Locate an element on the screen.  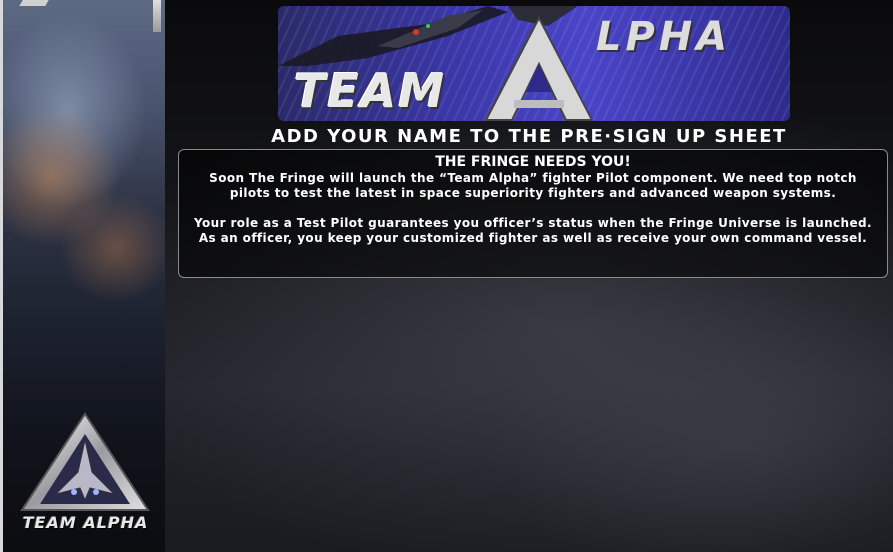
letter-a-icon is located at coordinates (539, 68).